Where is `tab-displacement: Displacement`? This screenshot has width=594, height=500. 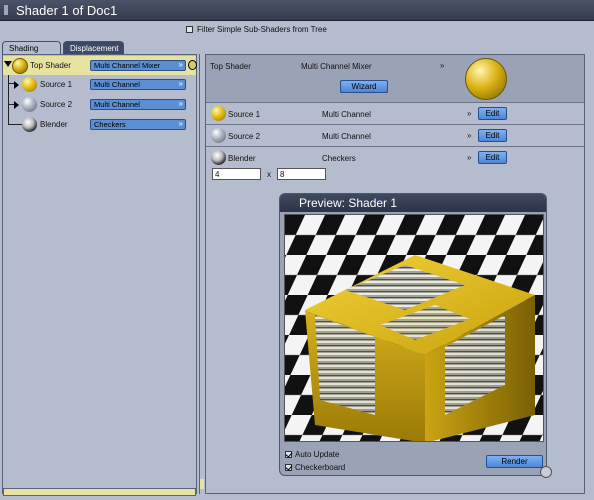
tab-displacement: Displacement is located at coordinates (93, 48).